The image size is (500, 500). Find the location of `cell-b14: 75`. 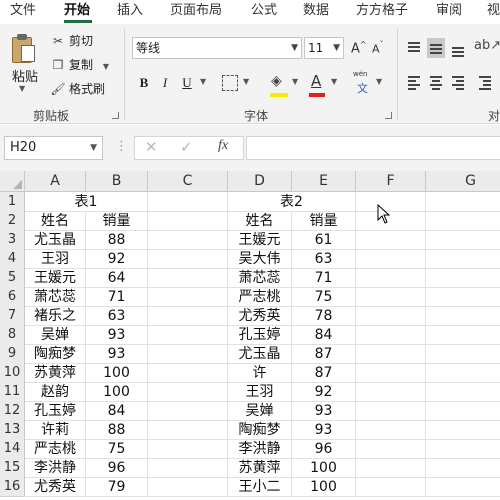

cell-b14: 75 is located at coordinates (117, 449).